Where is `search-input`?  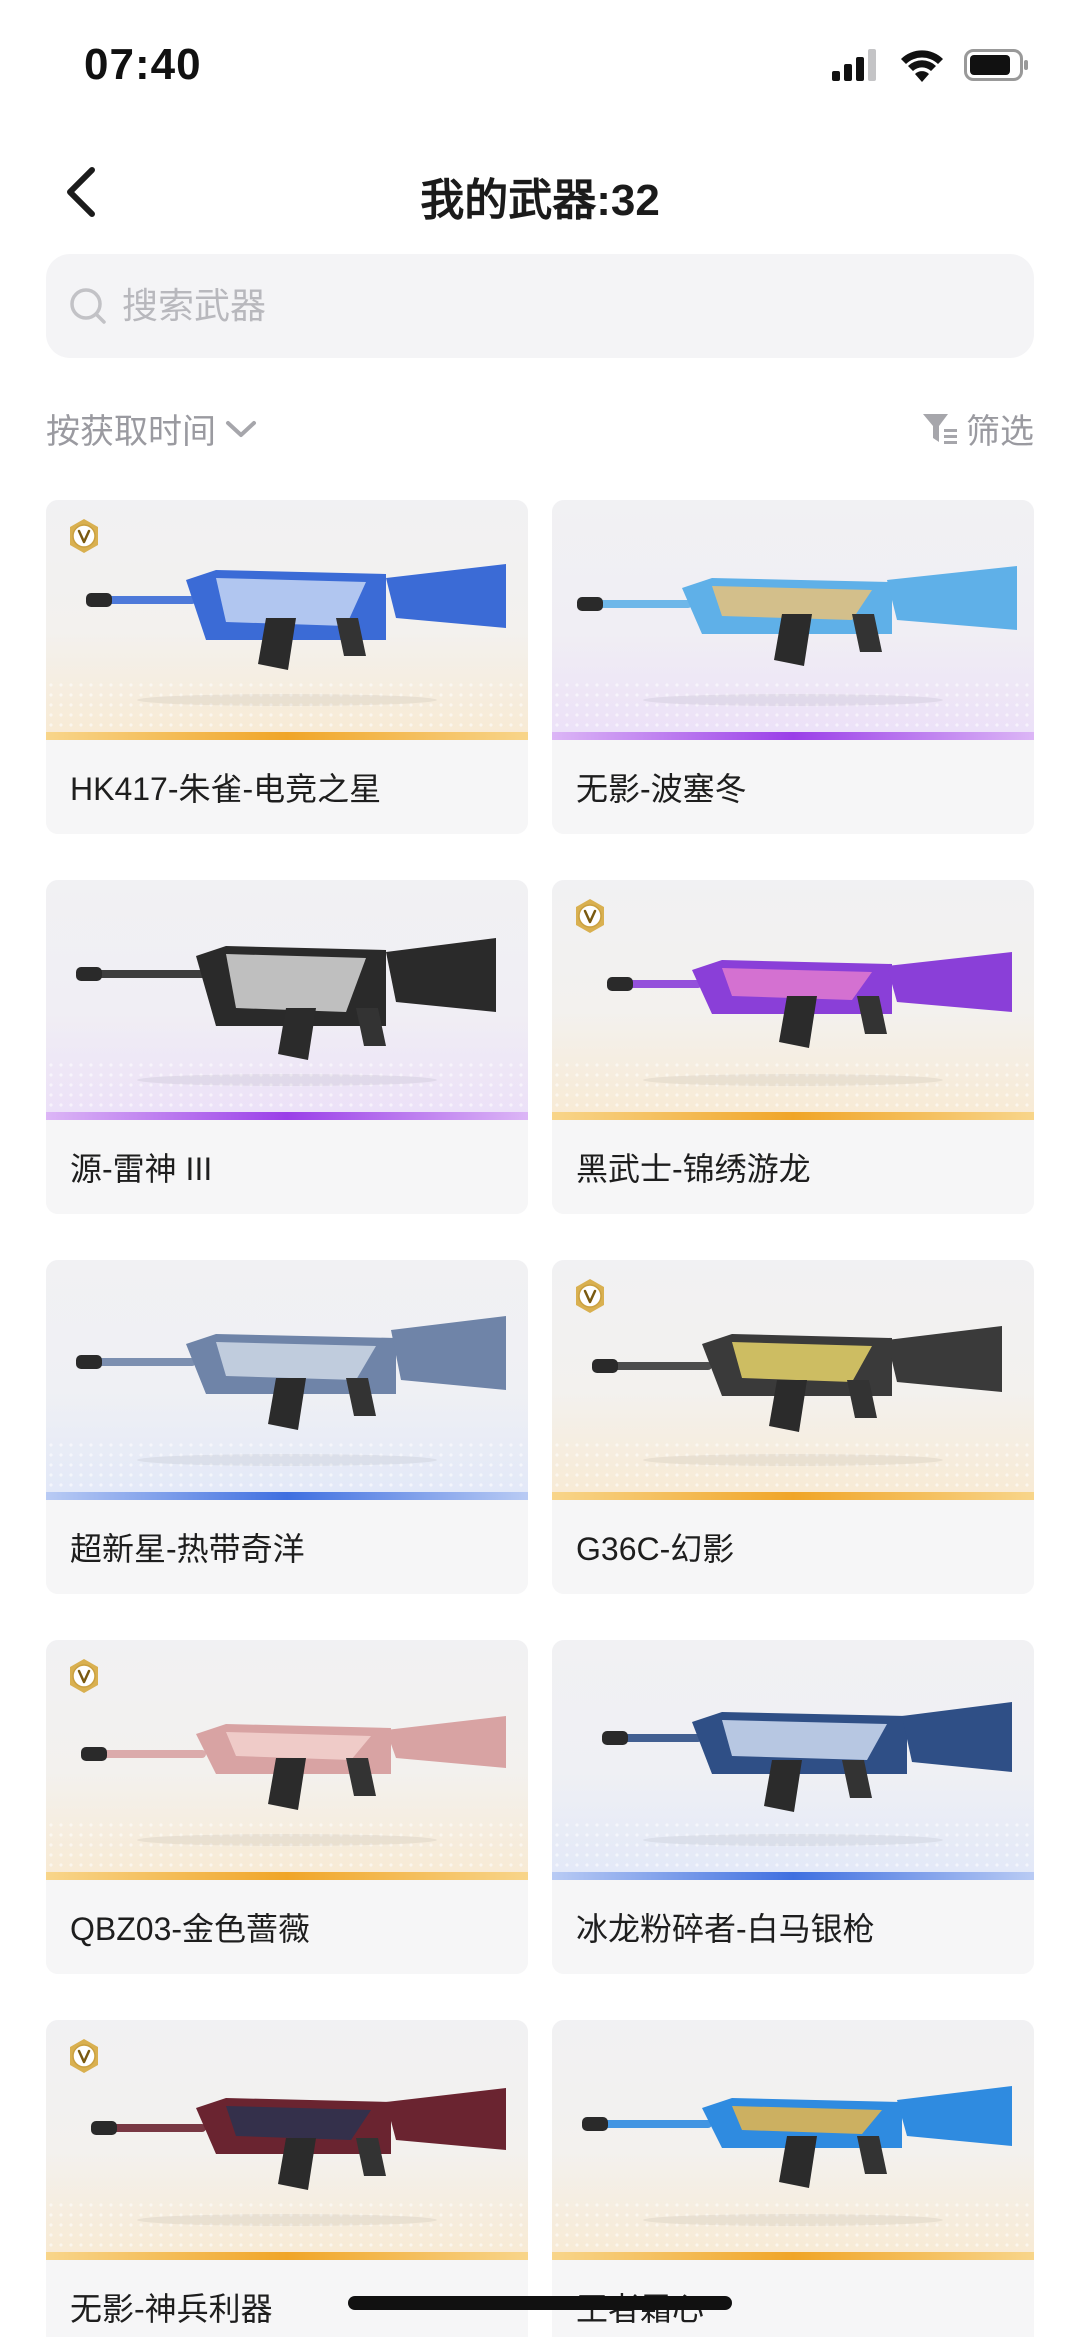 search-input is located at coordinates (532, 306).